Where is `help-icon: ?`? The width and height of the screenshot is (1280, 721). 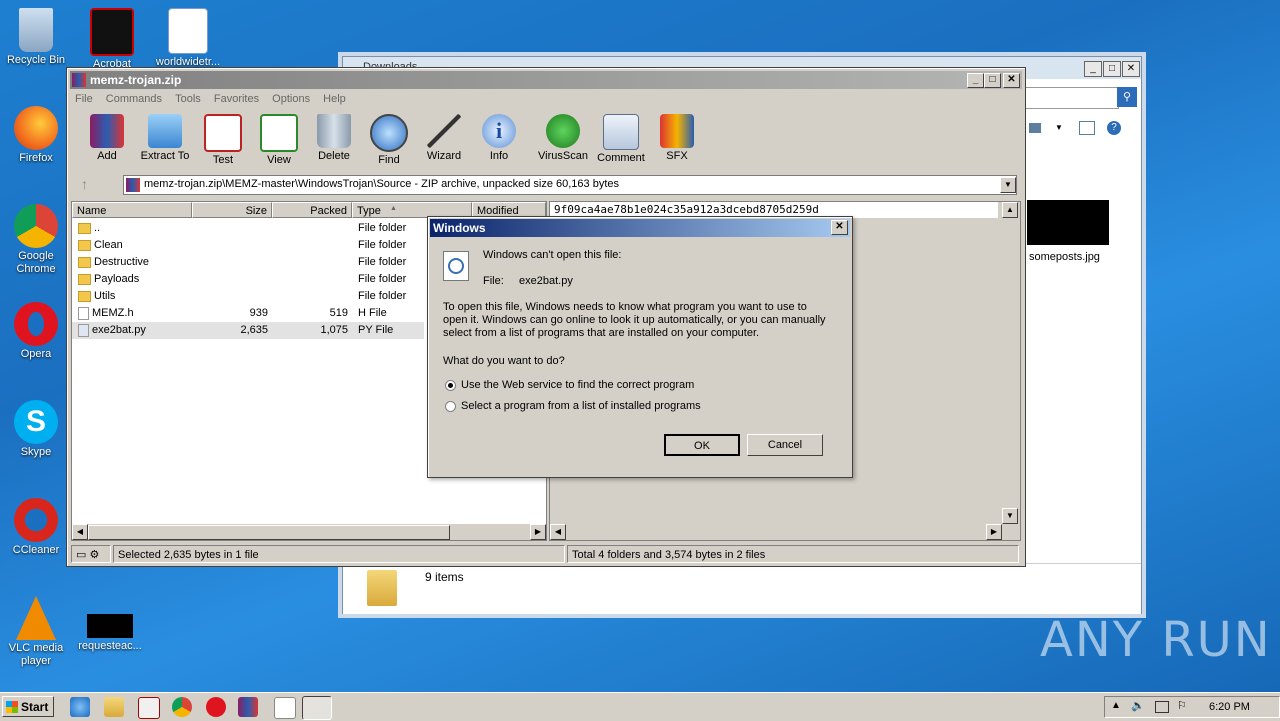
help-icon: ? is located at coordinates (1114, 128).